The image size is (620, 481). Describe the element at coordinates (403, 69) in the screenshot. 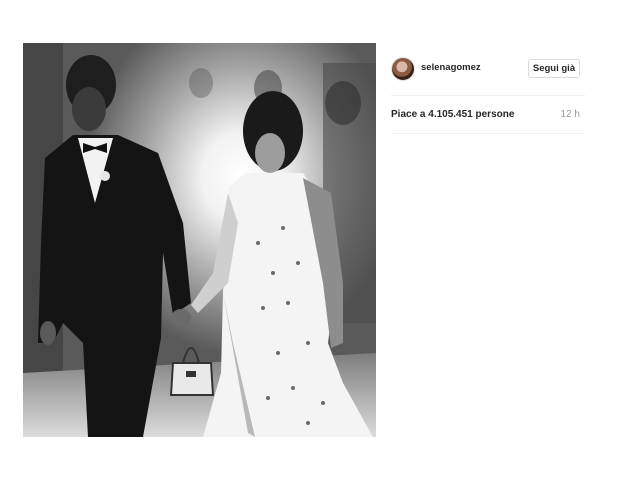

I see `profile-avatar-icon` at that location.